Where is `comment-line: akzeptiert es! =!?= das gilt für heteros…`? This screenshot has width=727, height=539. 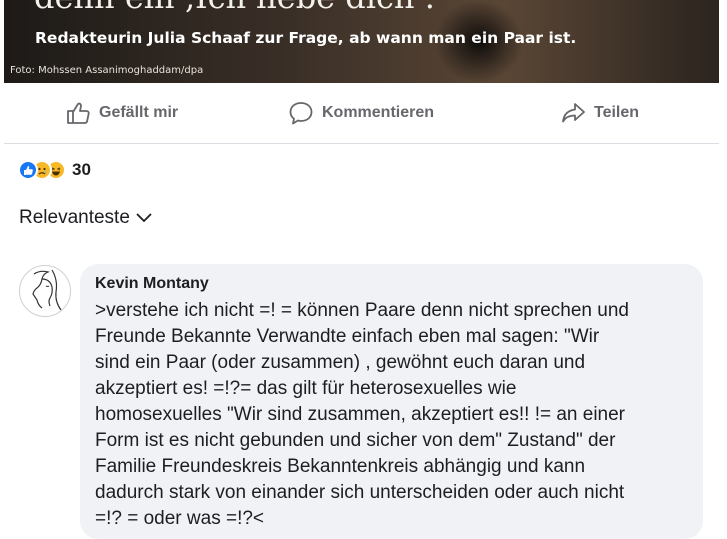
comment-line: akzeptiert es! =!?= das gilt für heteros… is located at coordinates (306, 388).